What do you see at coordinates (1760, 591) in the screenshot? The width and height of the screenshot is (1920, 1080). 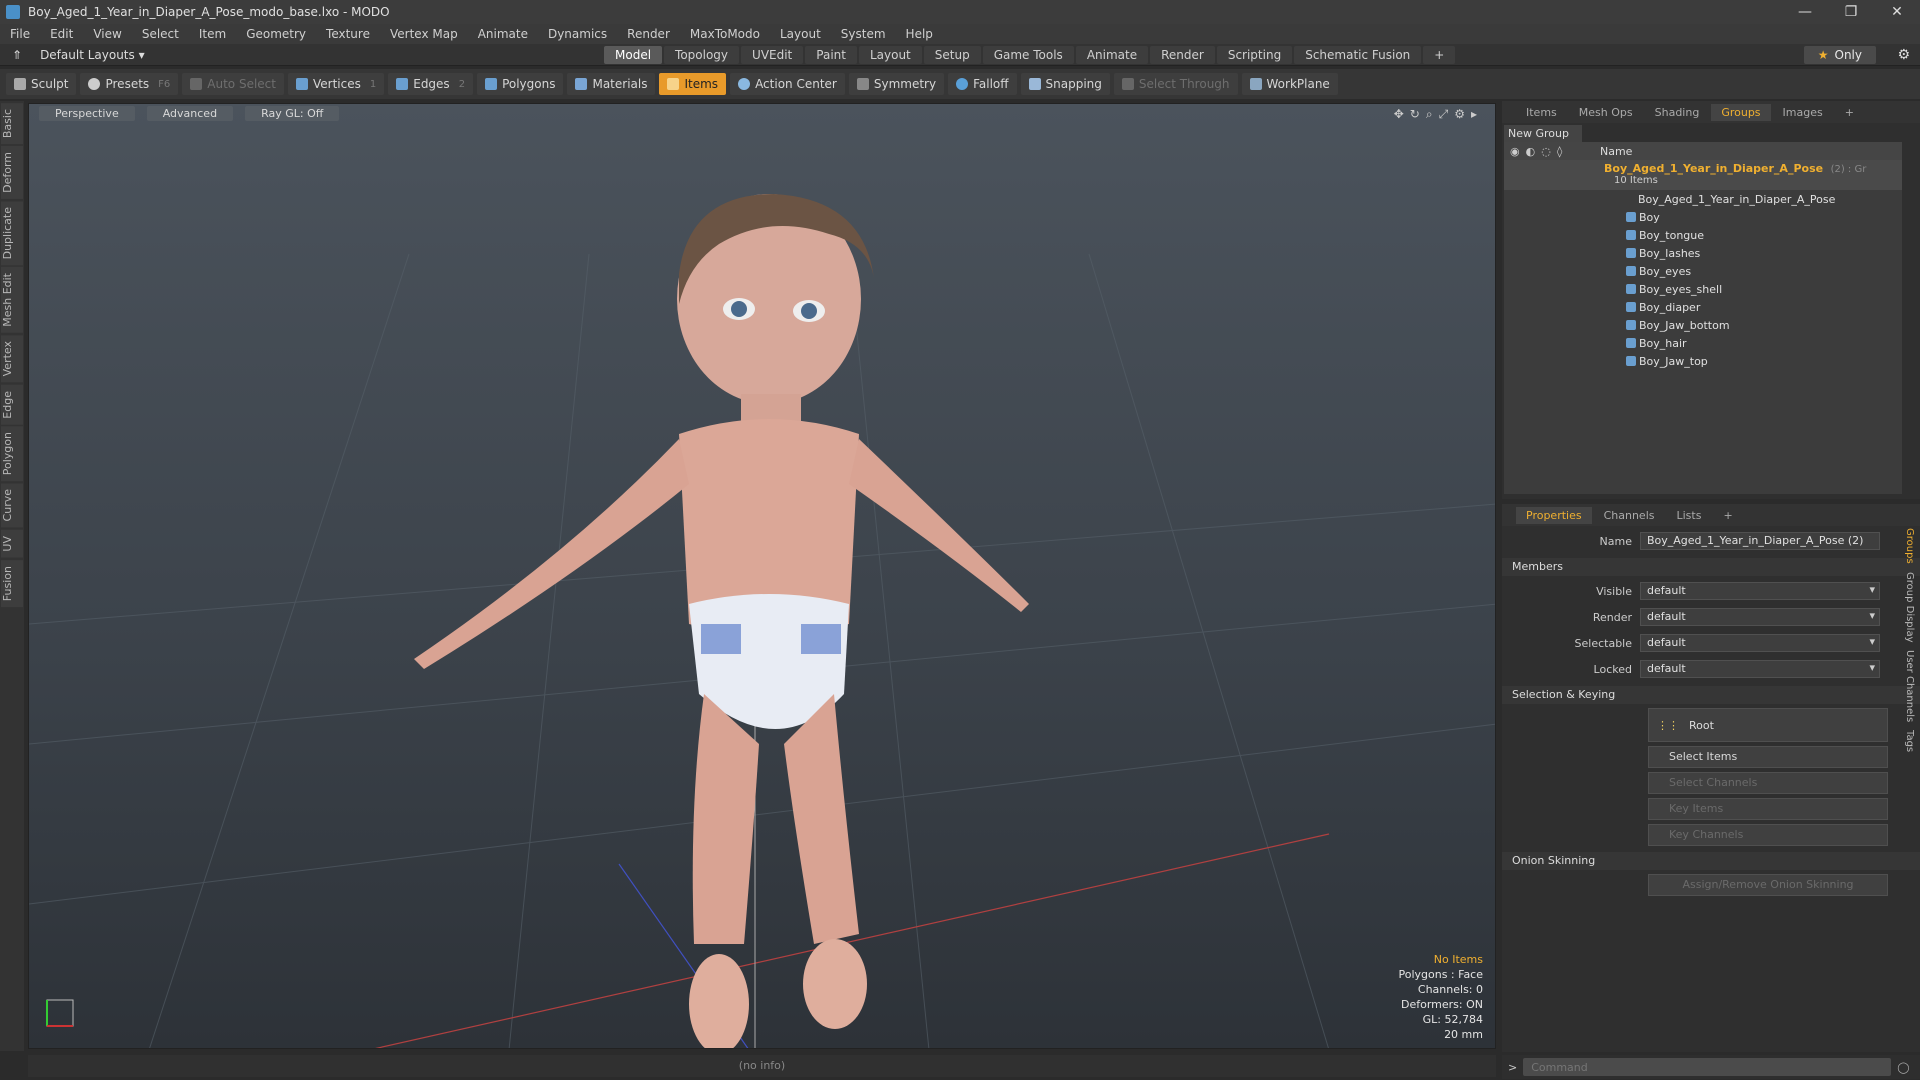 I see `visible-select: default` at bounding box center [1760, 591].